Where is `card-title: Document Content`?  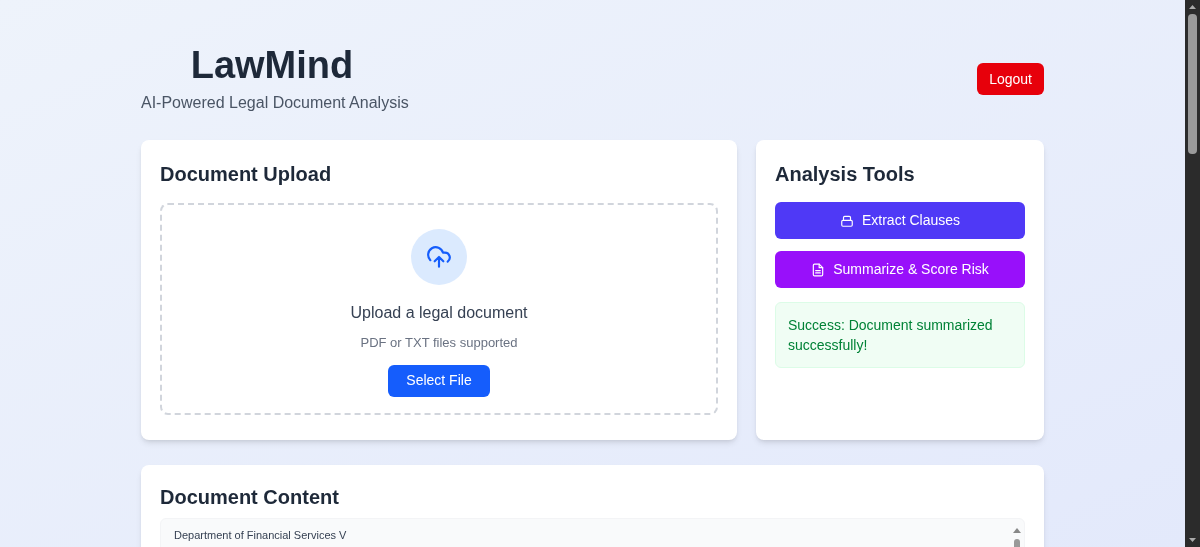 card-title: Document Content is located at coordinates (250, 497).